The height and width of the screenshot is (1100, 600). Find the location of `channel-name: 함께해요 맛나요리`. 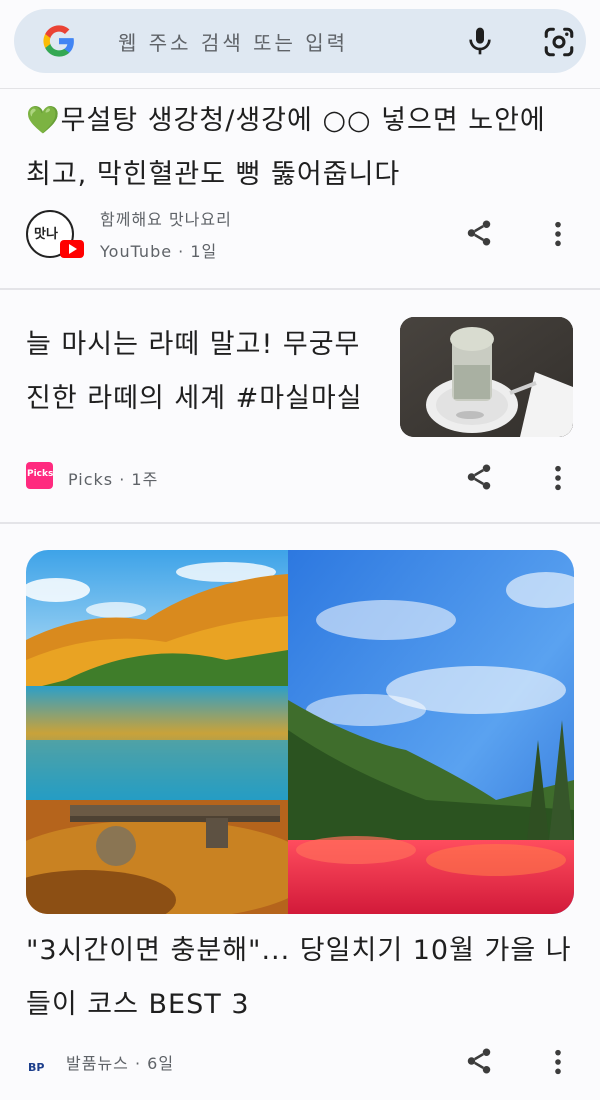

channel-name: 함께해요 맛나요리 is located at coordinates (166, 218).